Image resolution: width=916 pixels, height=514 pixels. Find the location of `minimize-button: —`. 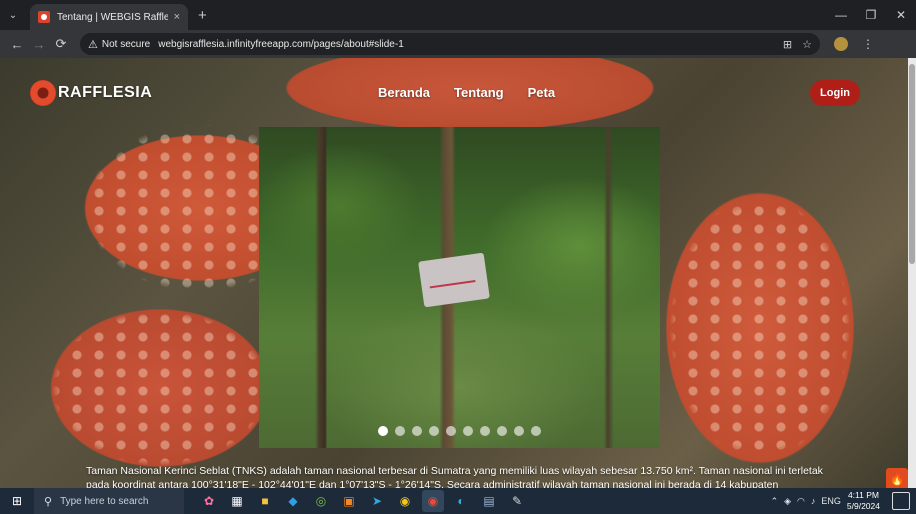

minimize-button: — is located at coordinates (841, 15).